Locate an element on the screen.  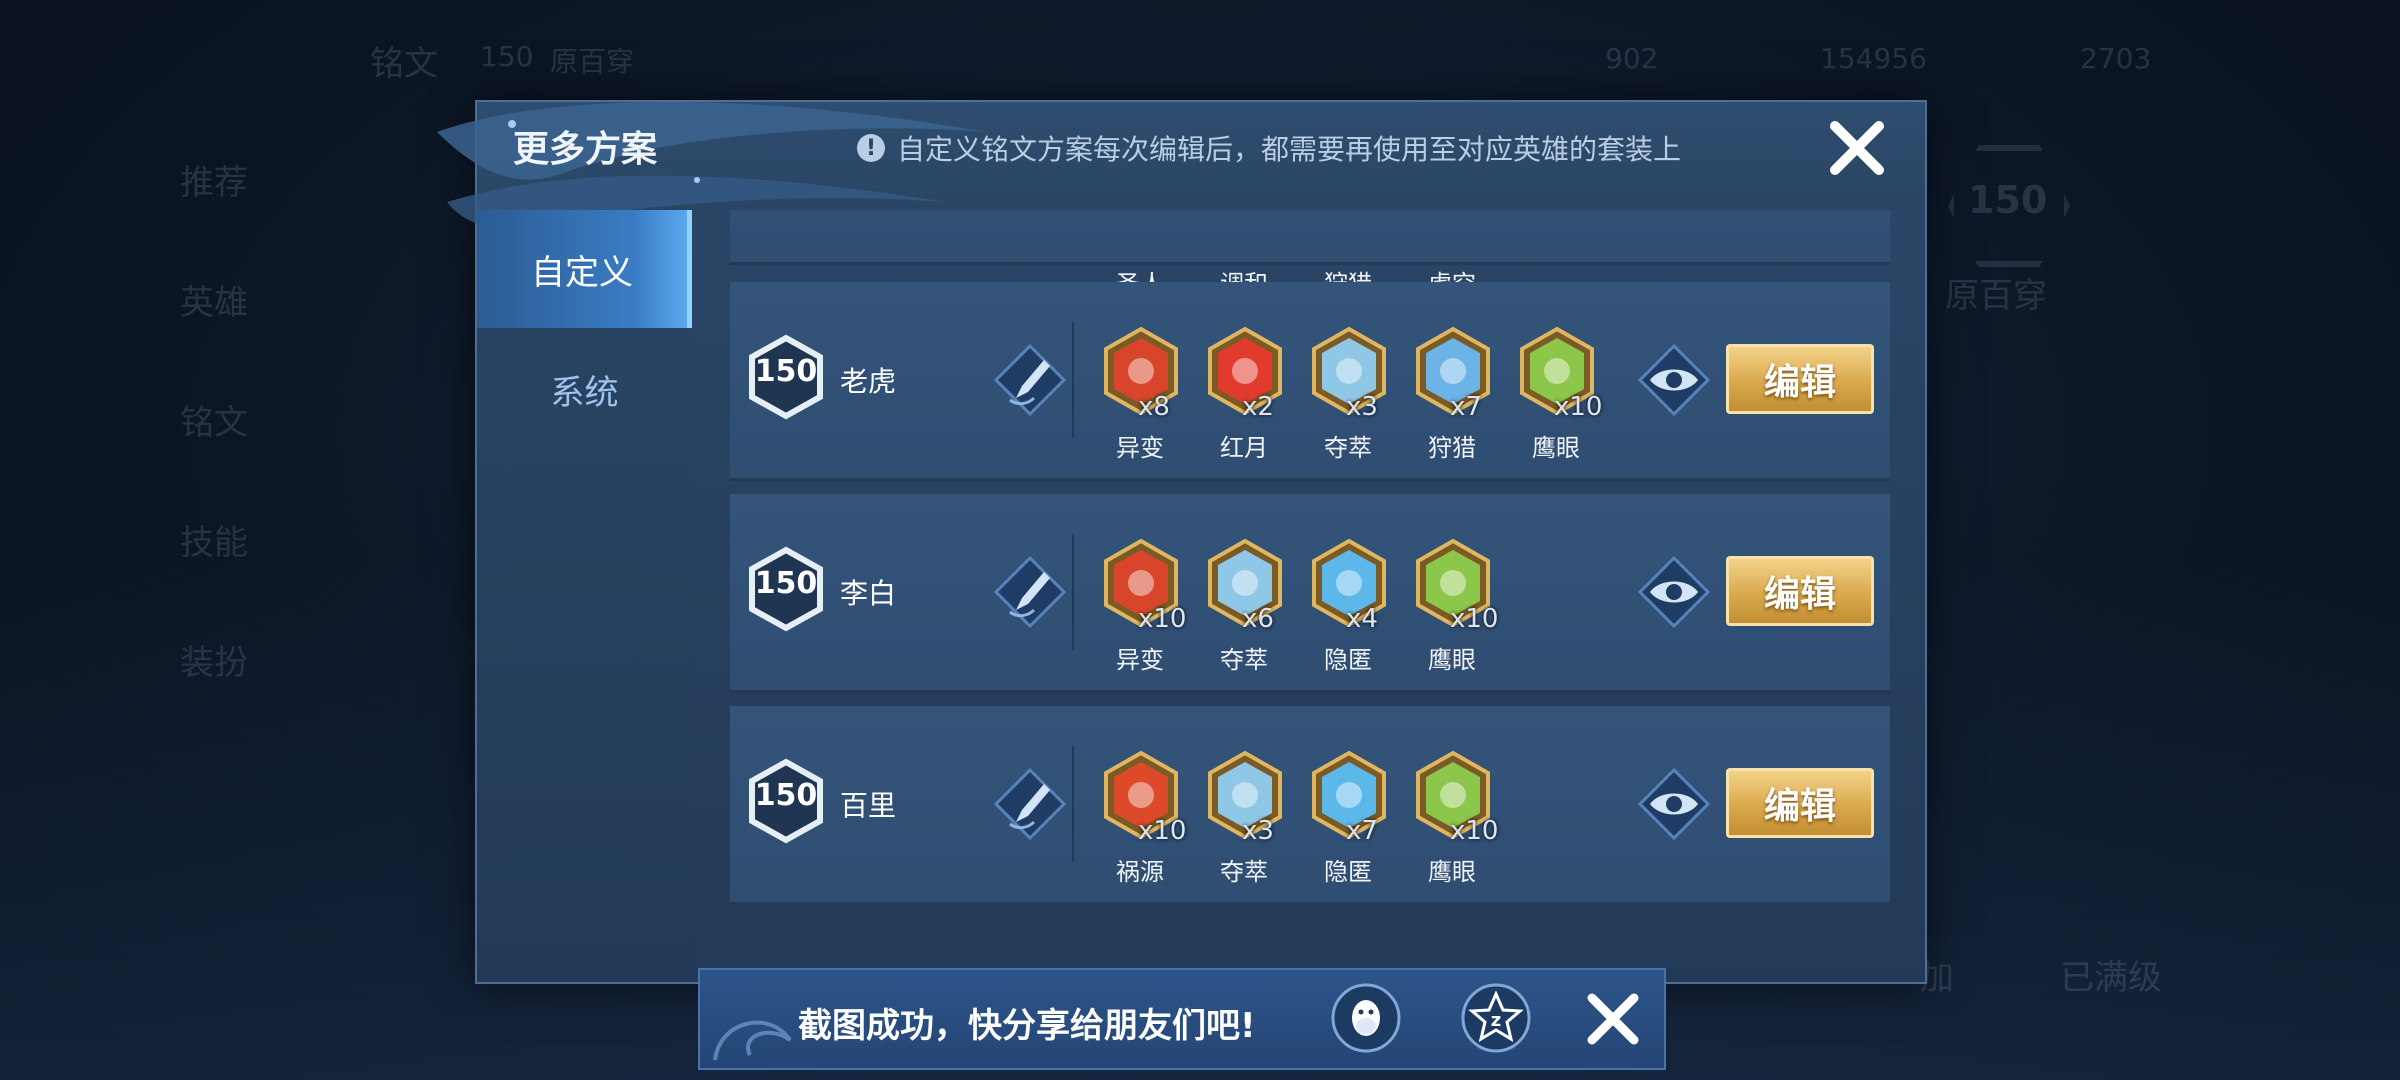
rune-slot: x2 红月 is located at coordinates (1244, 396).